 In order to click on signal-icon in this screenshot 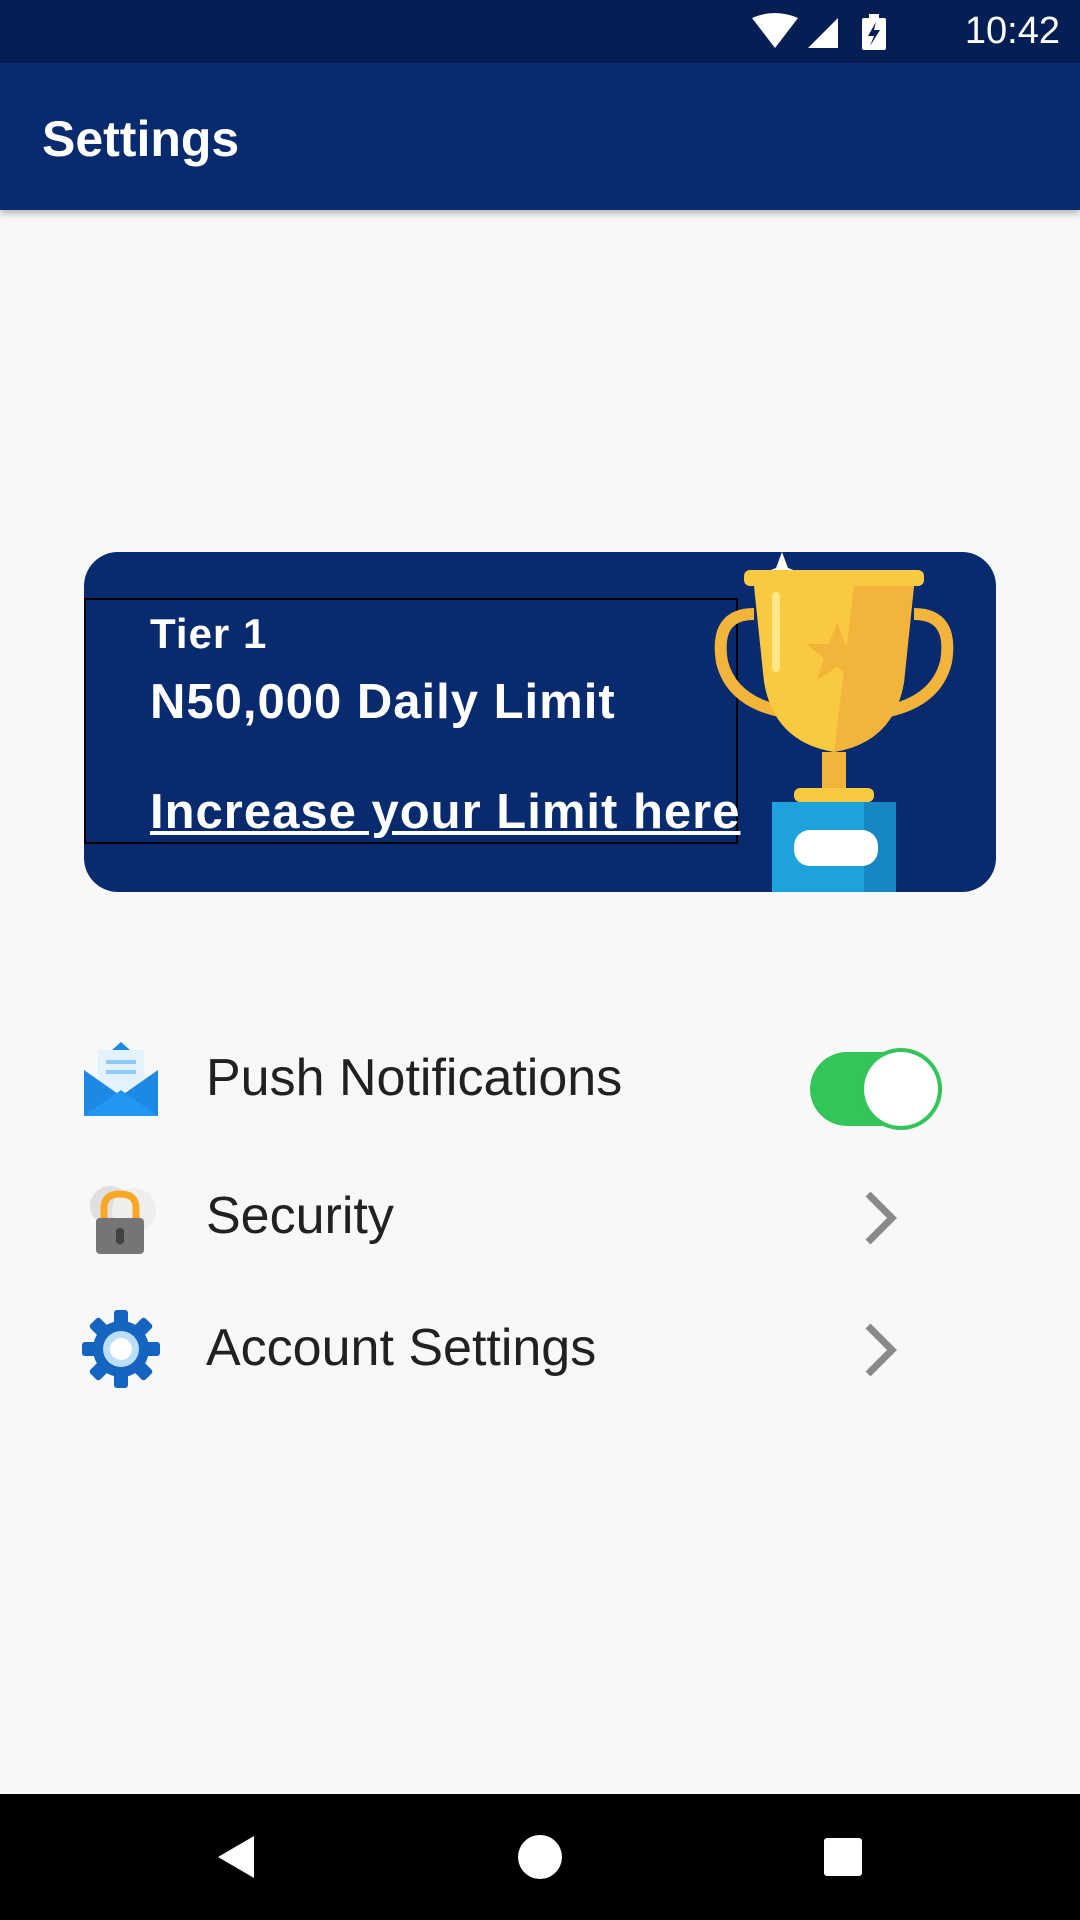, I will do `click(823, 33)`.